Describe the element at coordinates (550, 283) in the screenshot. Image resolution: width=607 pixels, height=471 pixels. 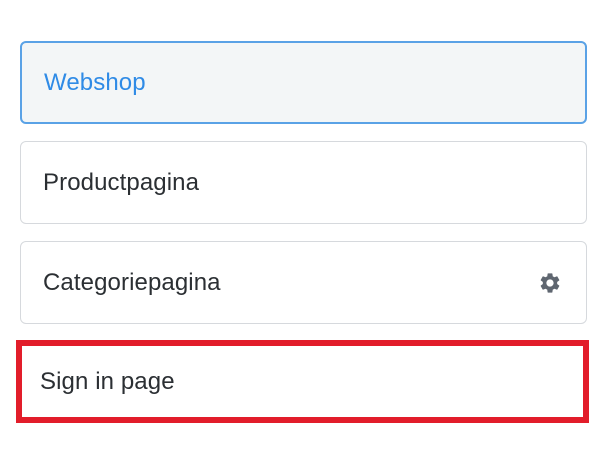
I see `gear-icon` at that location.